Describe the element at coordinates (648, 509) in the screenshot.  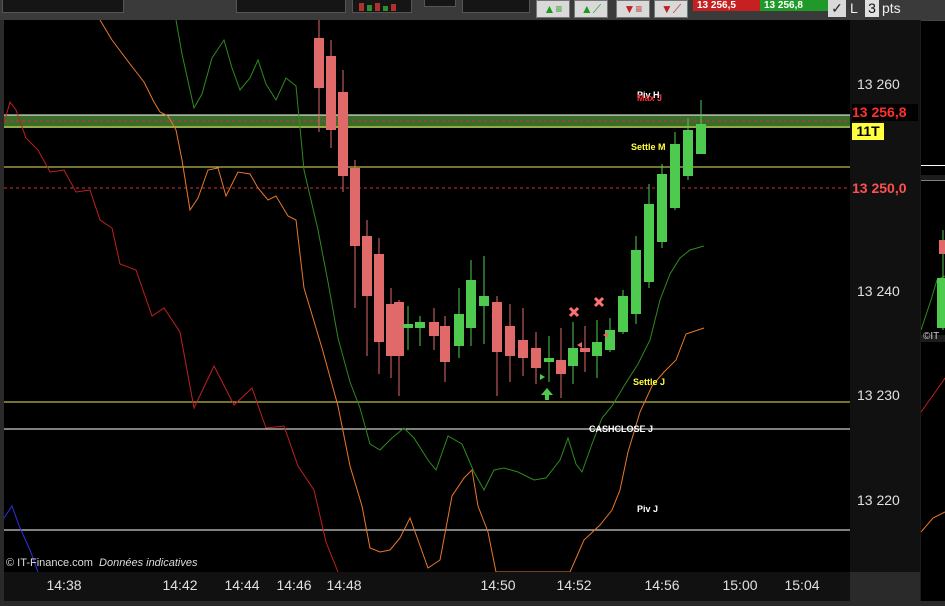
I see `piv-j-label: Piv J` at that location.